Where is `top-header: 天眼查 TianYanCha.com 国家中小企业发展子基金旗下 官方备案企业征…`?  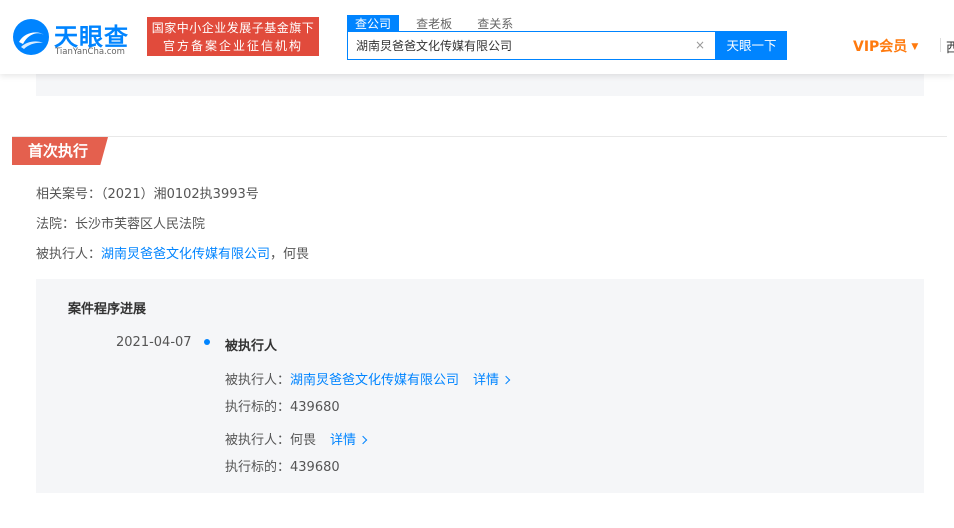 top-header: 天眼查 TianYanCha.com 国家中小企业发展子基金旗下 官方备案企业征… is located at coordinates (477, 37).